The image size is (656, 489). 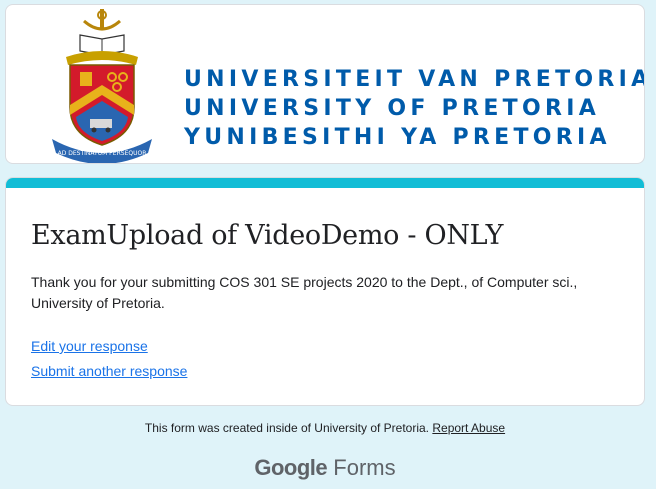 I want to click on university-name-afrikaans: UNIVERSITEIT VAN PRETORIA, so click(x=414, y=79).